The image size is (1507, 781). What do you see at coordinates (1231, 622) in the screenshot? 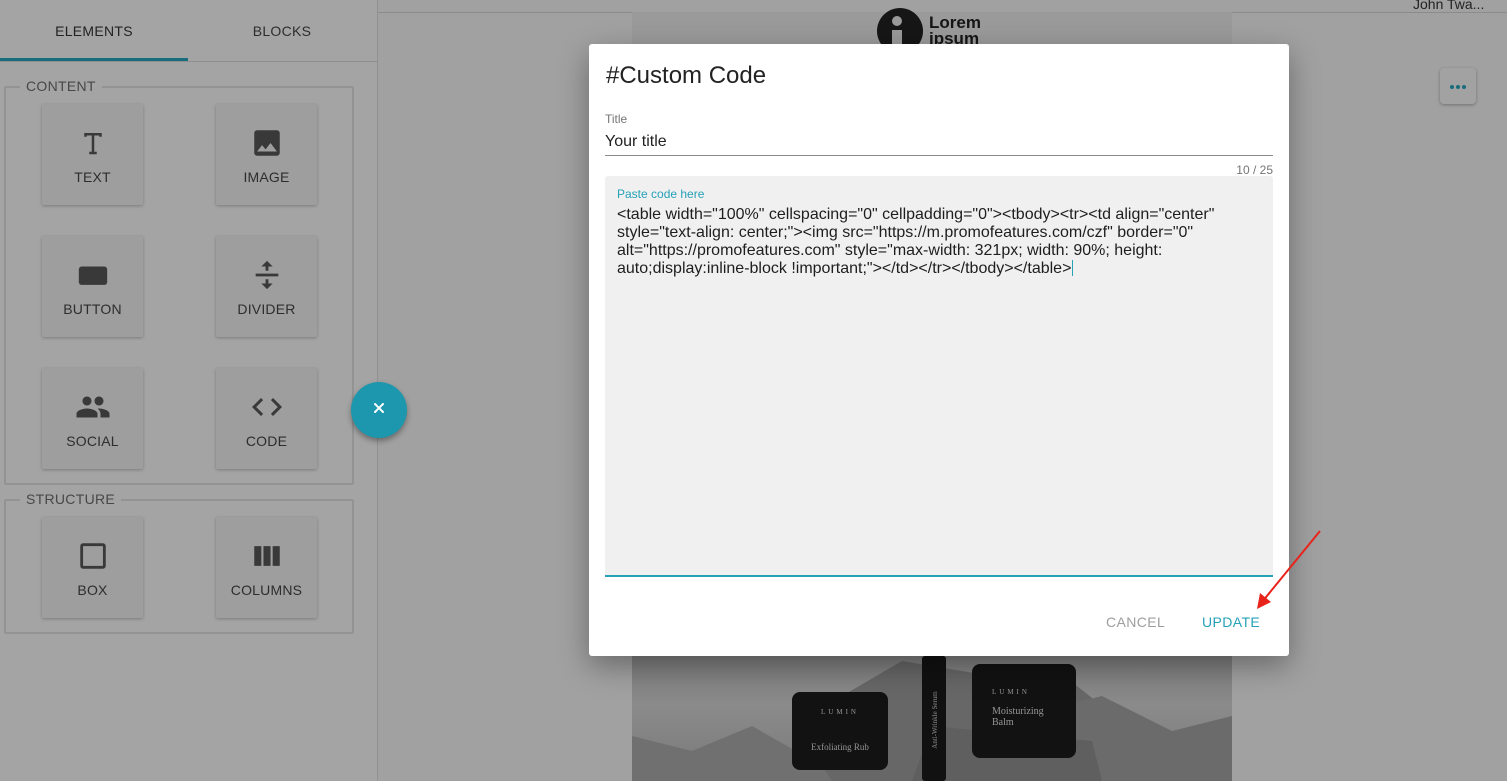
I see `update-button: UPDATE` at bounding box center [1231, 622].